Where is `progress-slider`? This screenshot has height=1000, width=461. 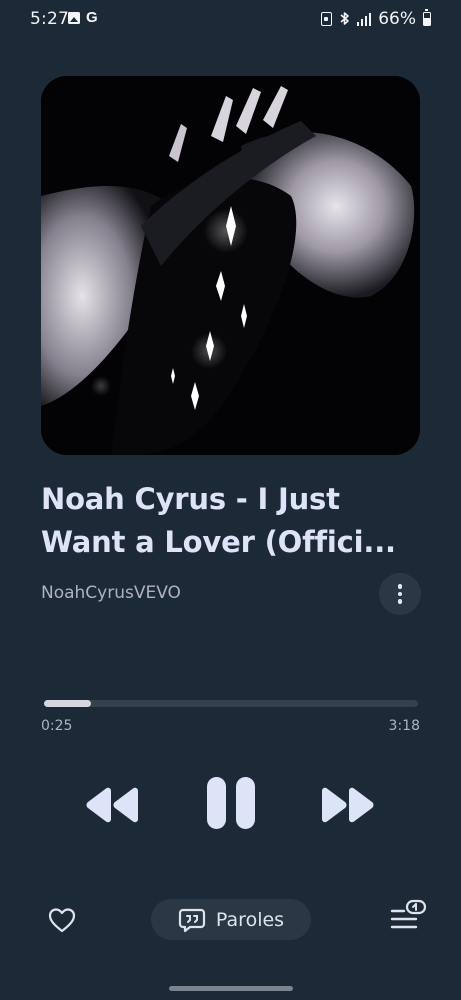
progress-slider is located at coordinates (231, 703).